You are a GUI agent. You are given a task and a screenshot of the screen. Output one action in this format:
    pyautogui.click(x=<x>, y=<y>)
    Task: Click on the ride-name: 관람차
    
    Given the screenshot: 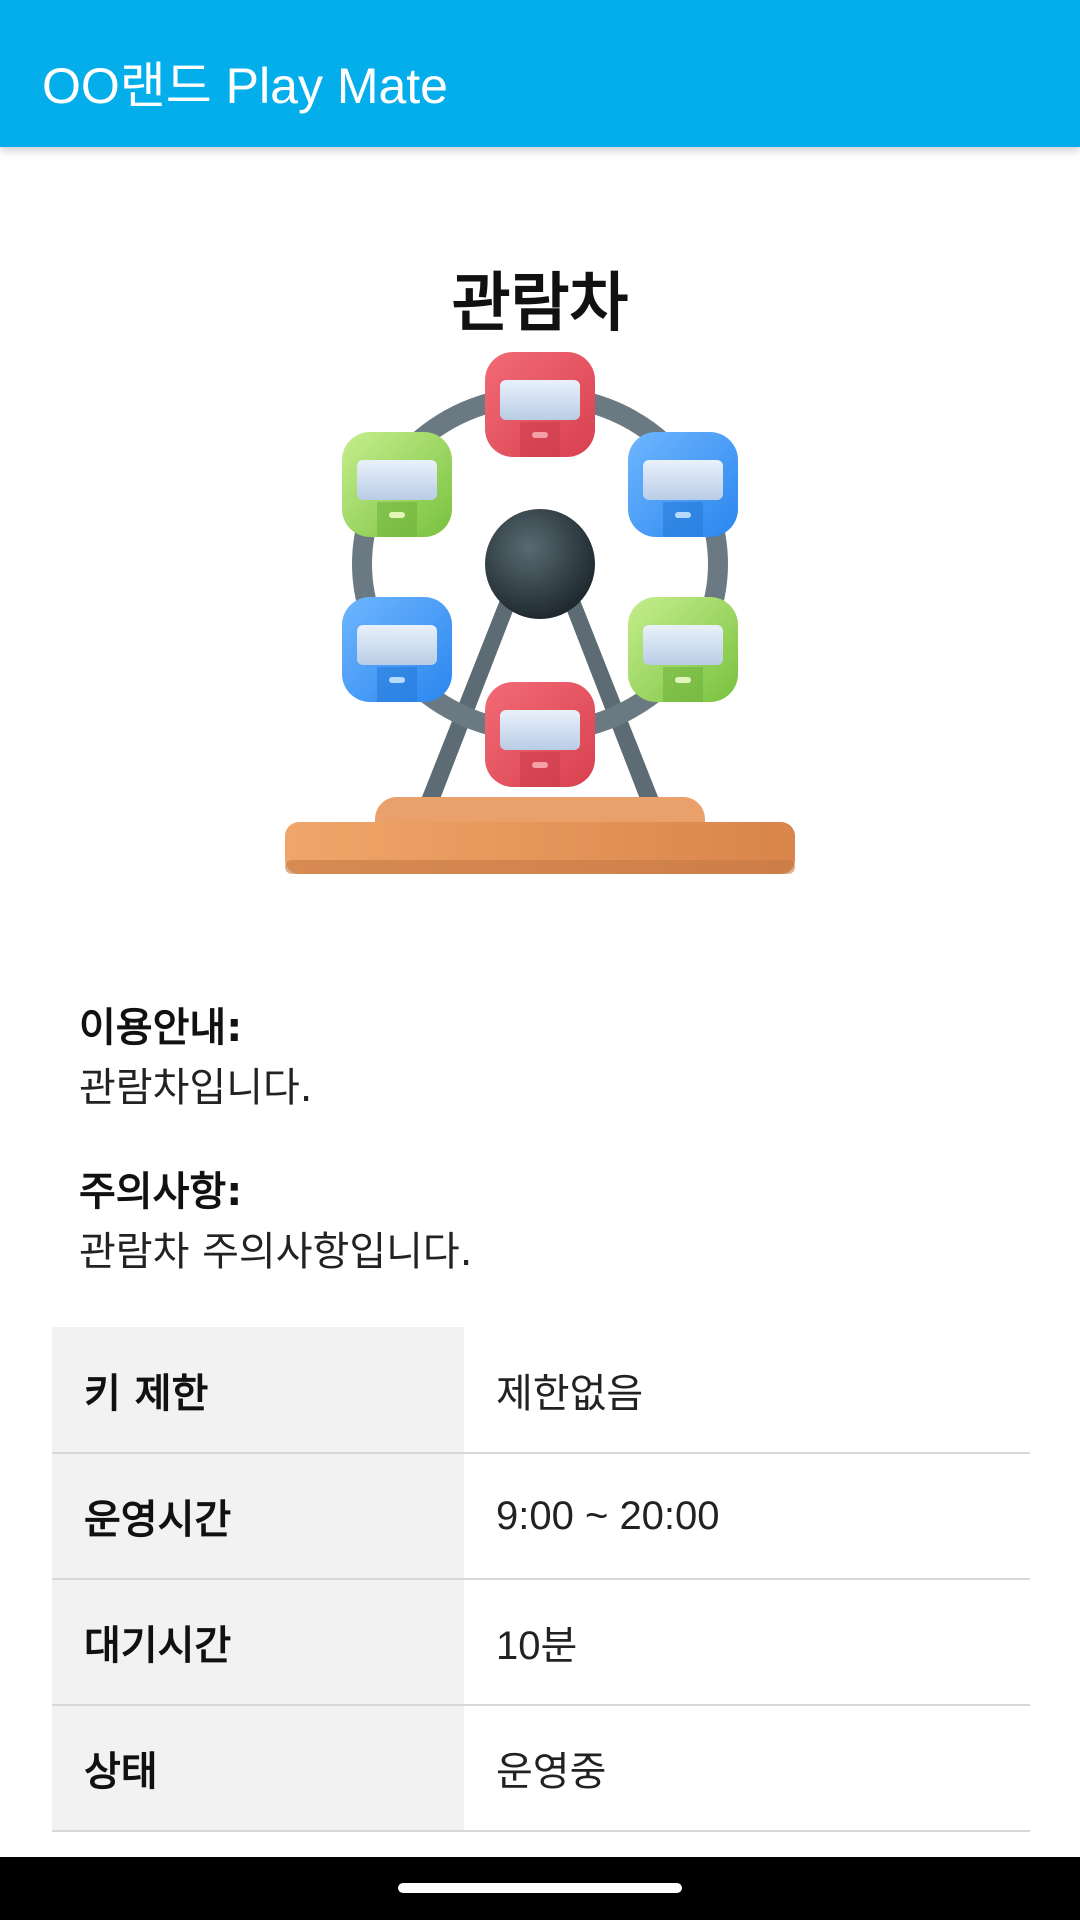 What is the action you would take?
    pyautogui.click(x=540, y=304)
    